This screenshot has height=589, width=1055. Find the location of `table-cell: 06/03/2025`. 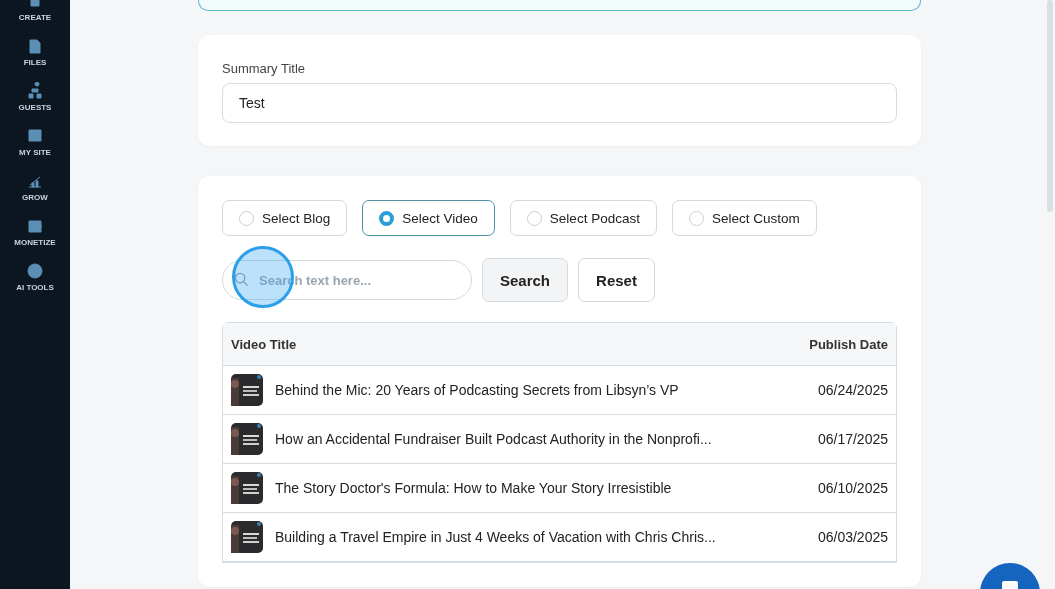

table-cell: 06/03/2025 is located at coordinates (852, 537).